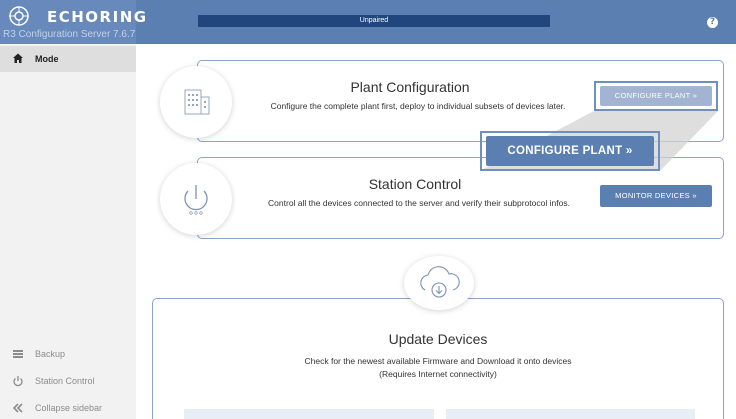 Image resolution: width=736 pixels, height=419 pixels. What do you see at coordinates (68, 59) in the screenshot?
I see `sidebar-item-mode: Mode` at bounding box center [68, 59].